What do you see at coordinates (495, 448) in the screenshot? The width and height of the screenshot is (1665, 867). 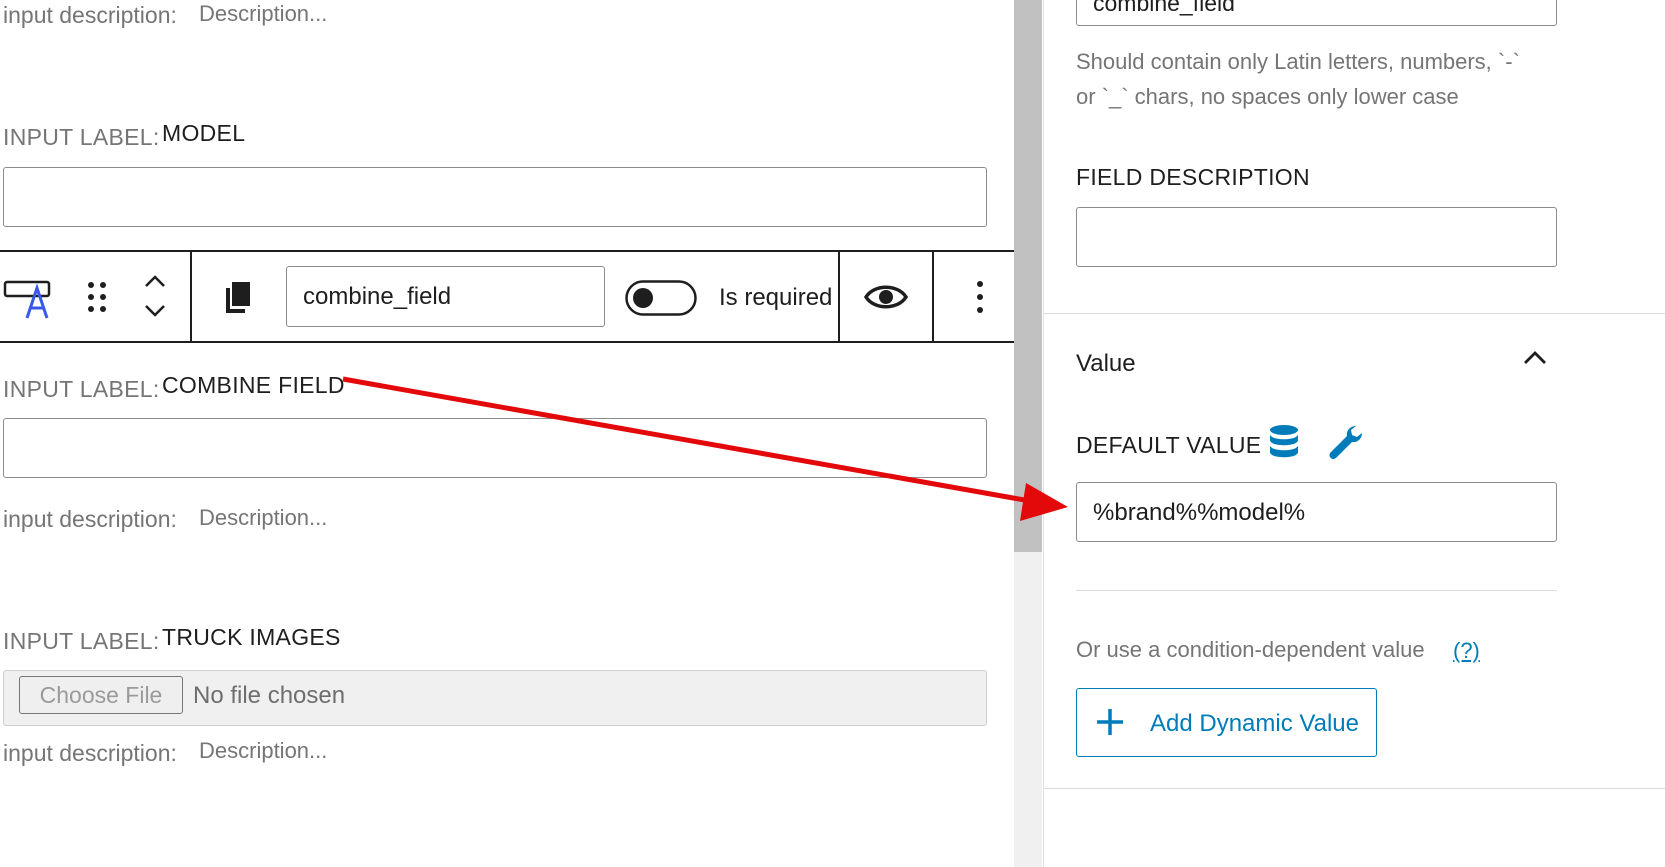 I see `combine-field-input` at bounding box center [495, 448].